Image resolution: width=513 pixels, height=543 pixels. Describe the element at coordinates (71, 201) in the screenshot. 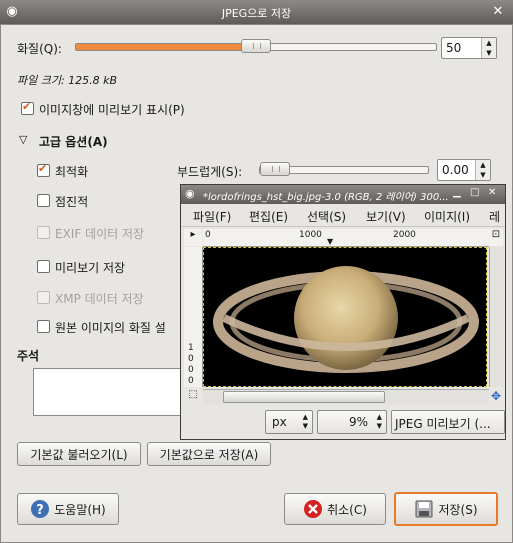

I see `progressive-label: 점진적` at that location.